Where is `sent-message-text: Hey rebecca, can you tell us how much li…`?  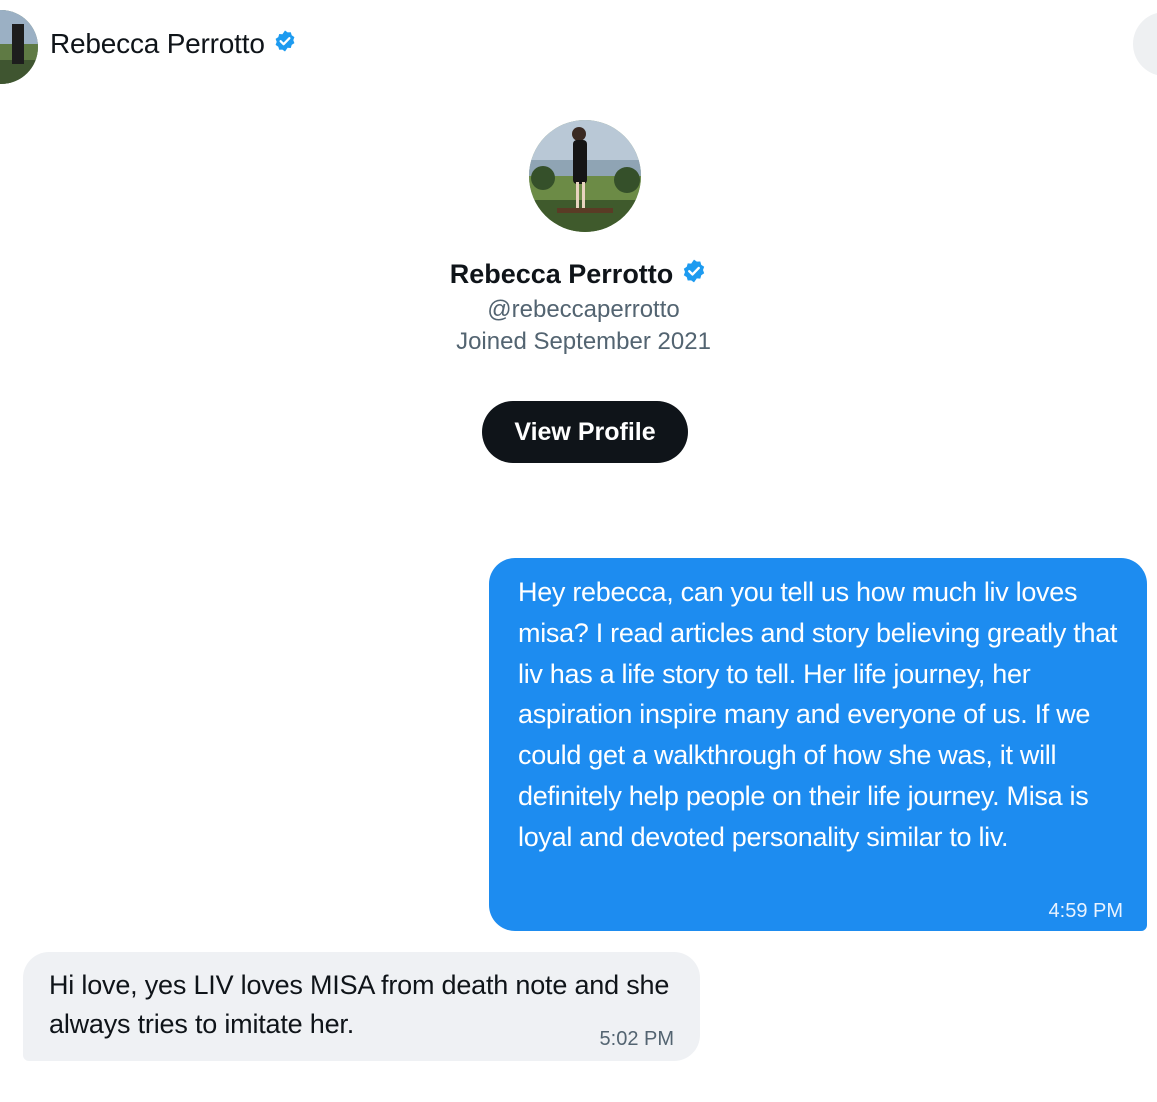 sent-message-text: Hey rebecca, can you tell us how much li… is located at coordinates (818, 714).